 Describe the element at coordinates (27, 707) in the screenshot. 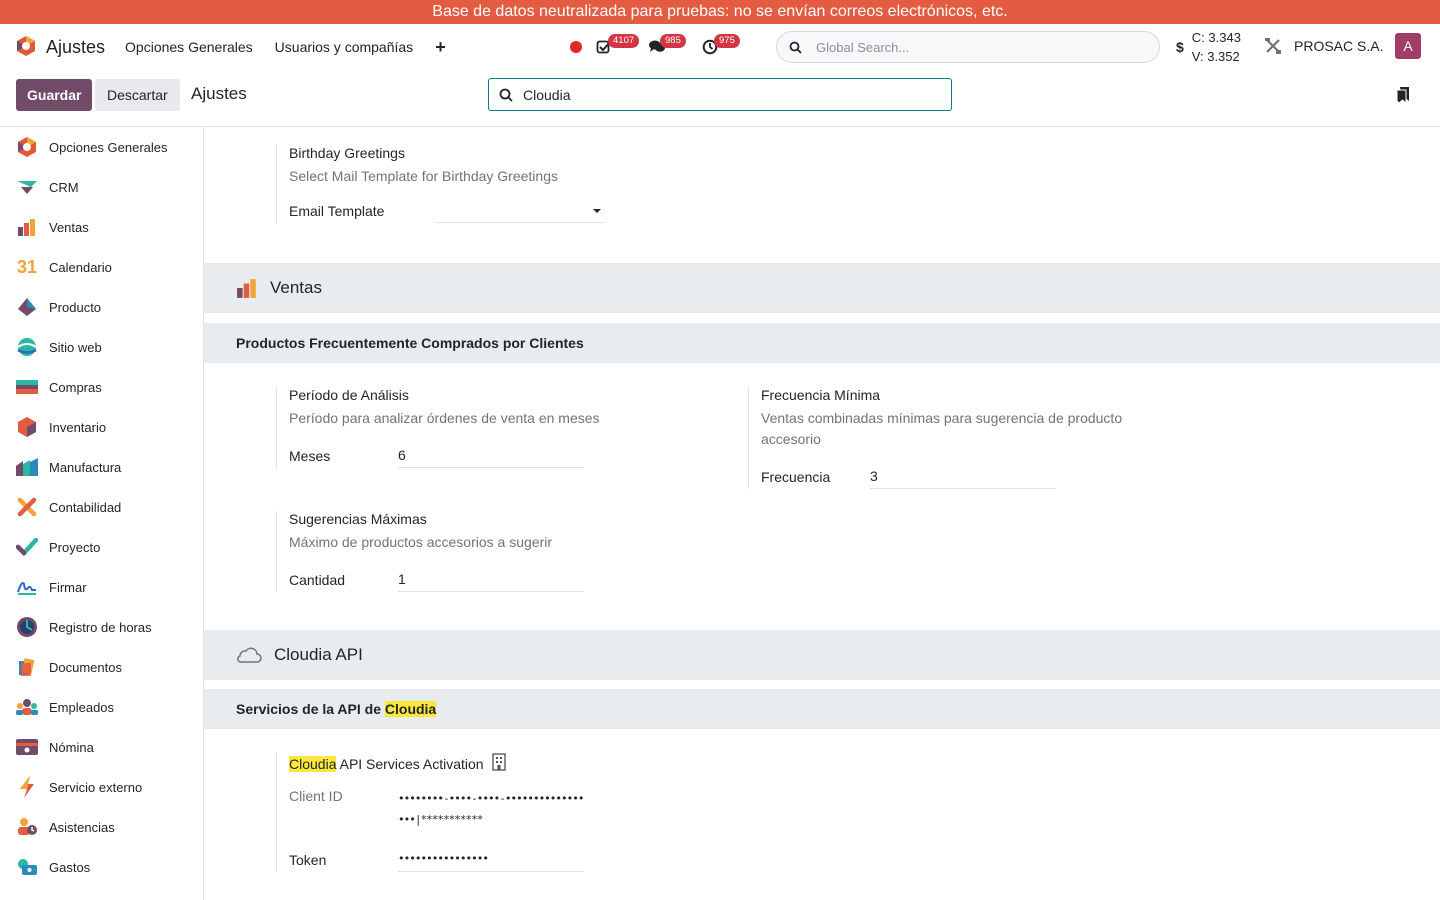

I see `employees-app-icon` at that location.